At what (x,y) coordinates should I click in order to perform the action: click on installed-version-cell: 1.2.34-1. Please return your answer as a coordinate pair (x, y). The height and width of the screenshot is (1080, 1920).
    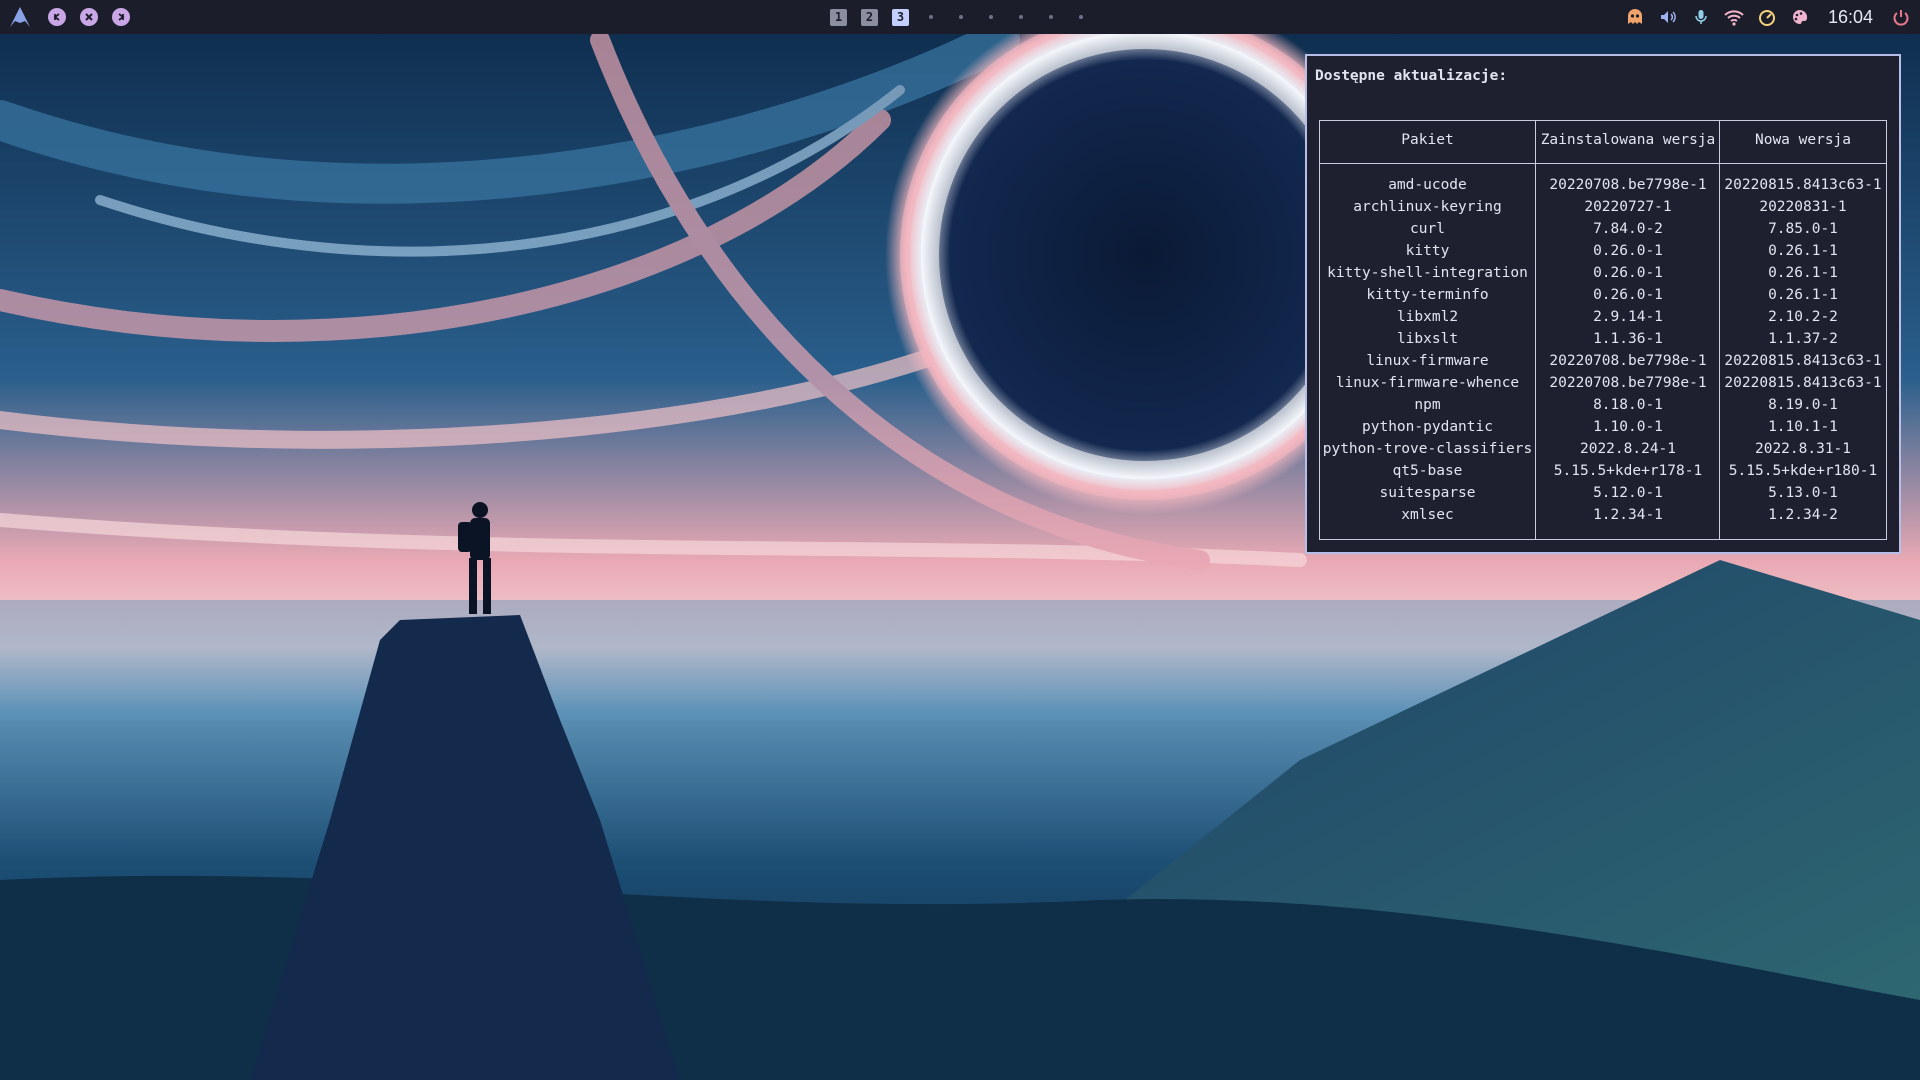
    Looking at the image, I should click on (1628, 515).